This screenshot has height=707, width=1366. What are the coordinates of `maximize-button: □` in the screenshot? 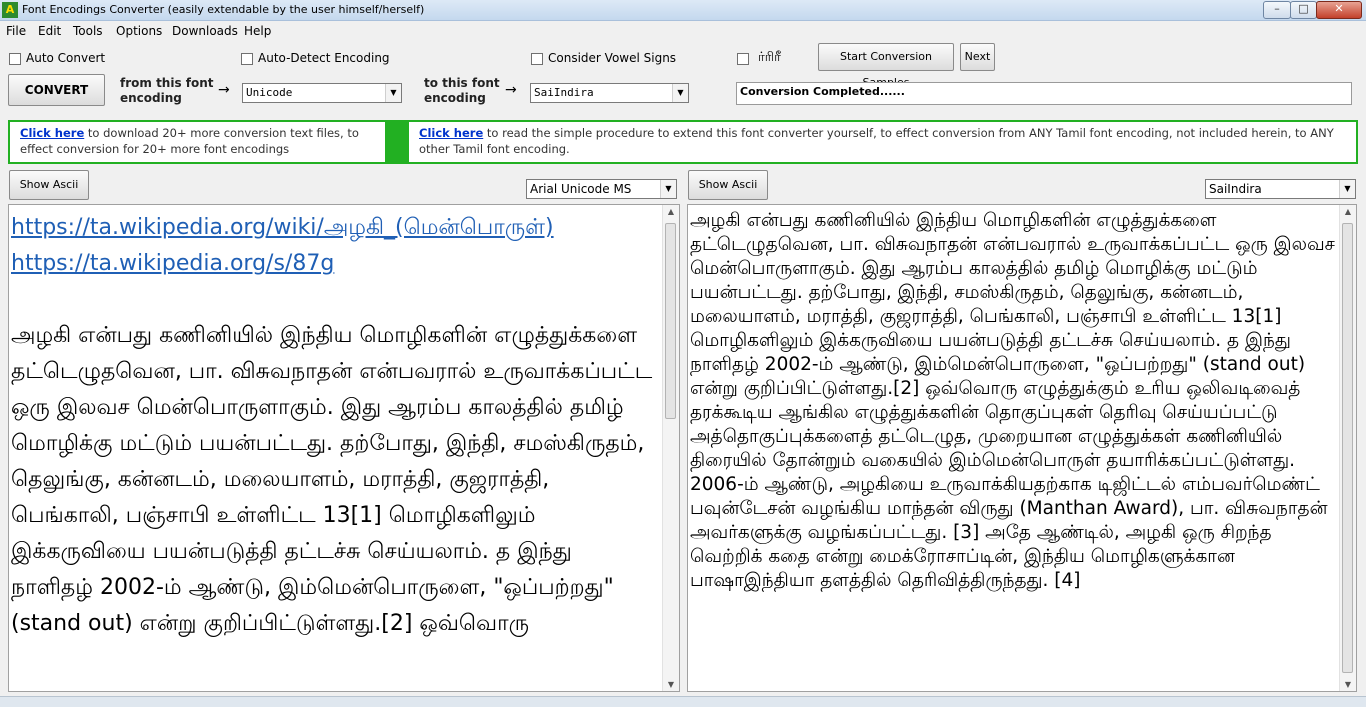 It's located at (1303, 10).